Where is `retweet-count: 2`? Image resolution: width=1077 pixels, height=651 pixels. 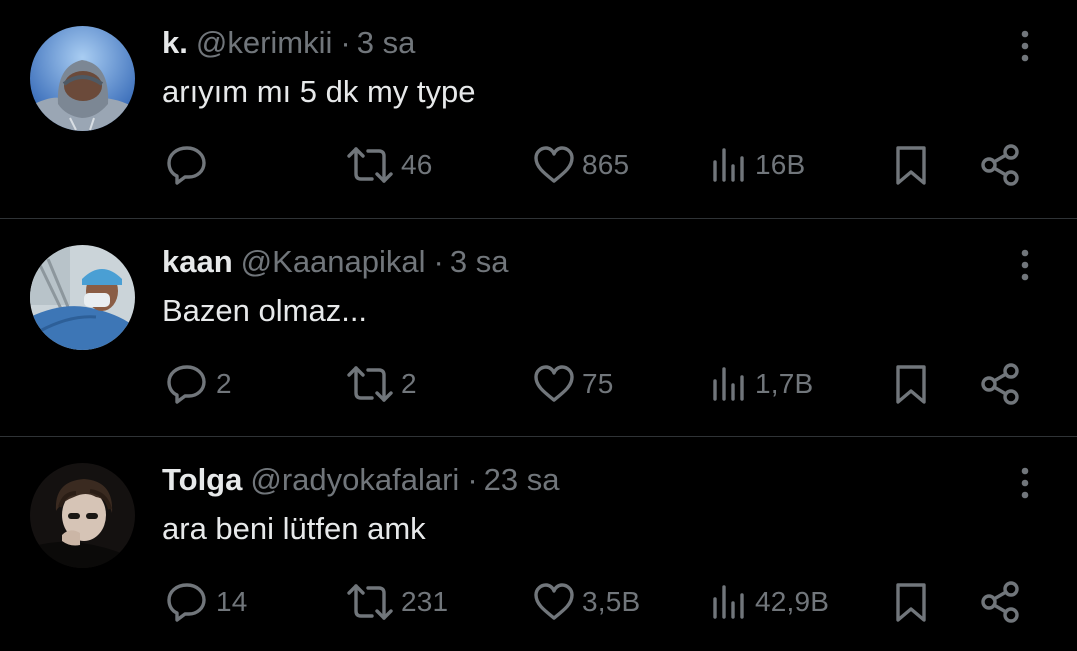
retweet-count: 2 is located at coordinates (409, 383).